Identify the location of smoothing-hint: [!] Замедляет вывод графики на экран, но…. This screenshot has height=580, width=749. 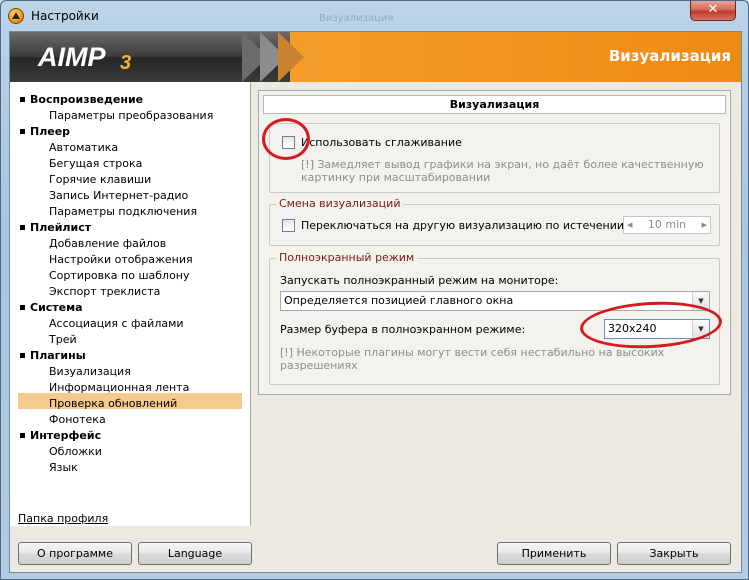
(502, 171).